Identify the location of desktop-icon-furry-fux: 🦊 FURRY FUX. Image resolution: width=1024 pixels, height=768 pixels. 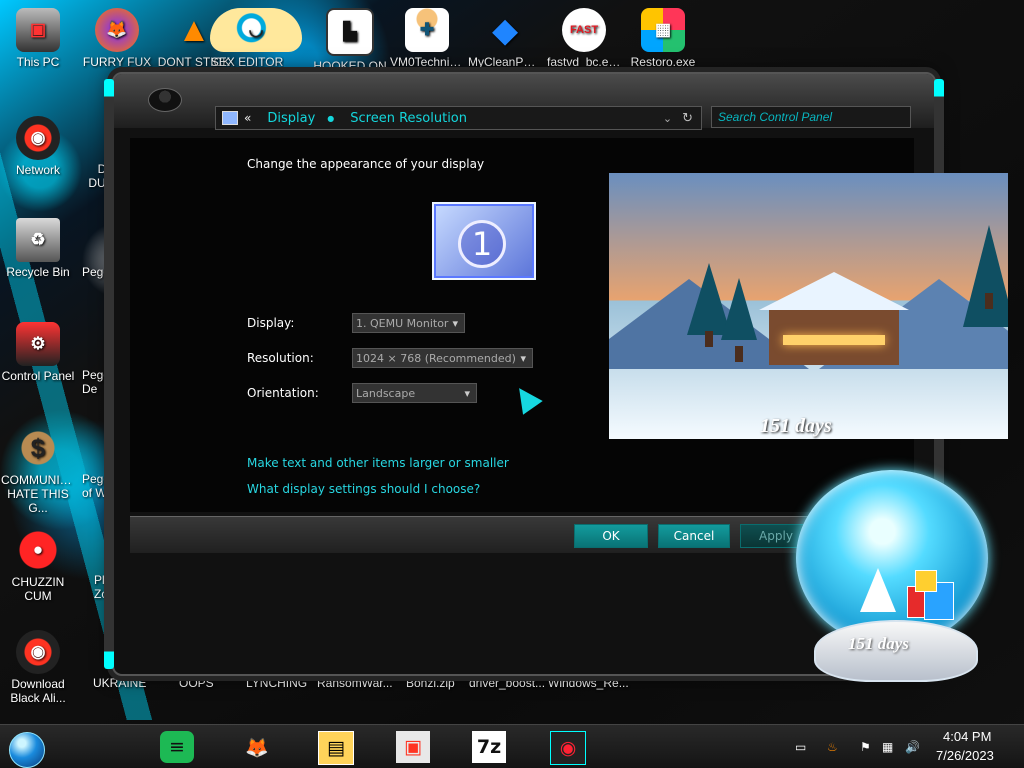
(117, 38).